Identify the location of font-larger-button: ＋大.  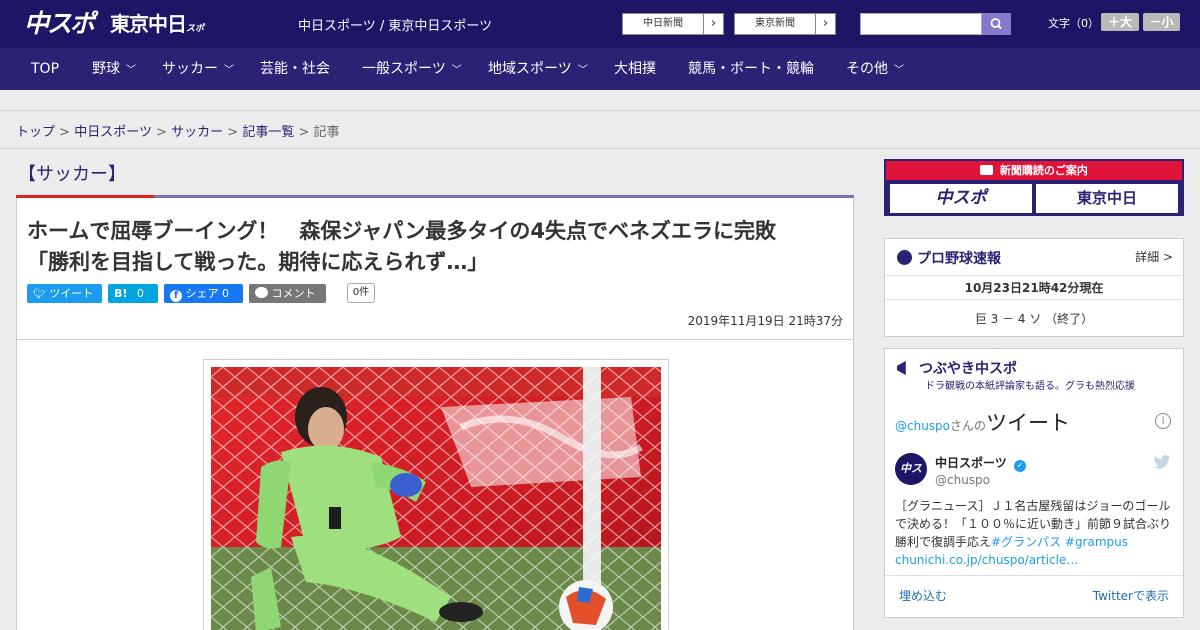
(1120, 22).